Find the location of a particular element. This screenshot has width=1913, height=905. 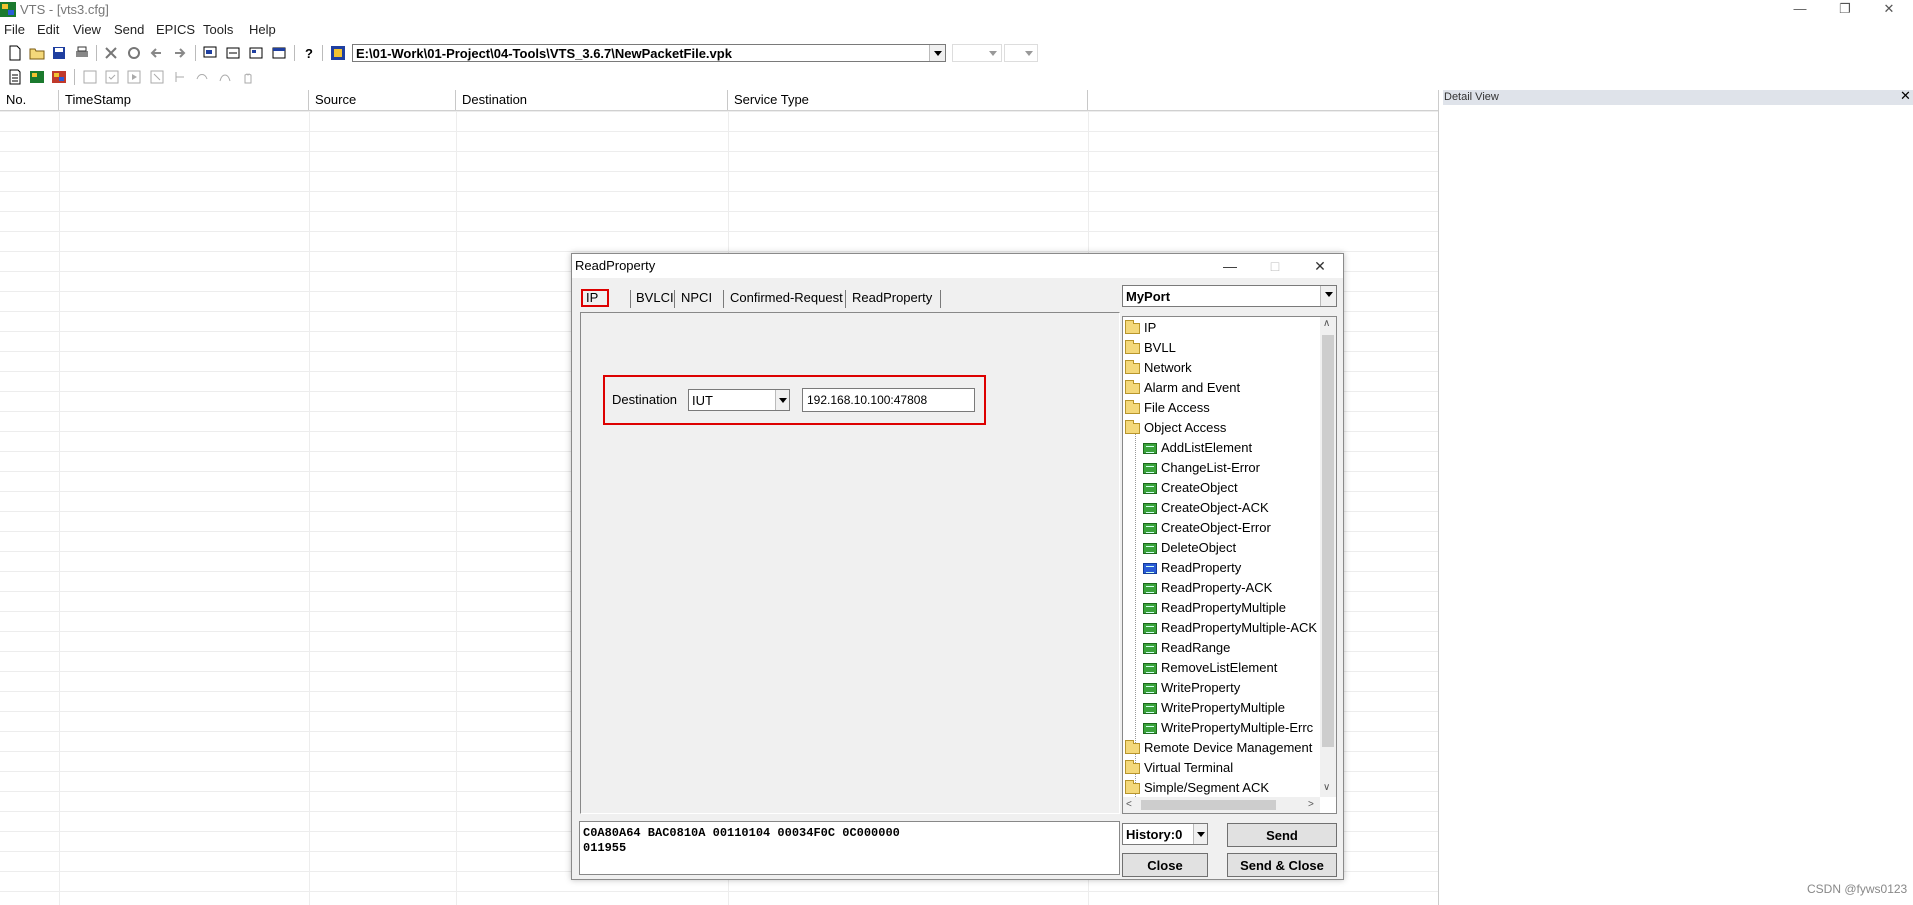

tree-horizontal-scrollbar: < > is located at coordinates (1221, 805).